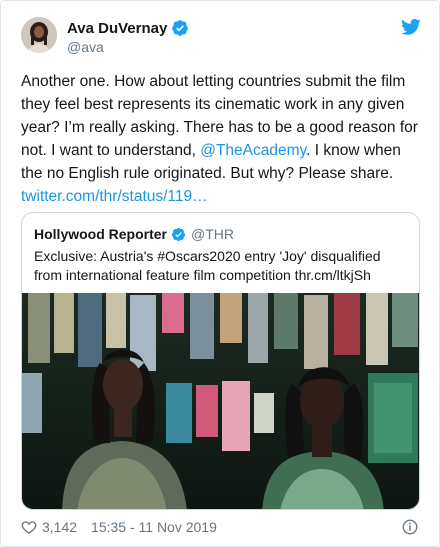  What do you see at coordinates (212, 234) in the screenshot?
I see `quoted-handle: @THR` at bounding box center [212, 234].